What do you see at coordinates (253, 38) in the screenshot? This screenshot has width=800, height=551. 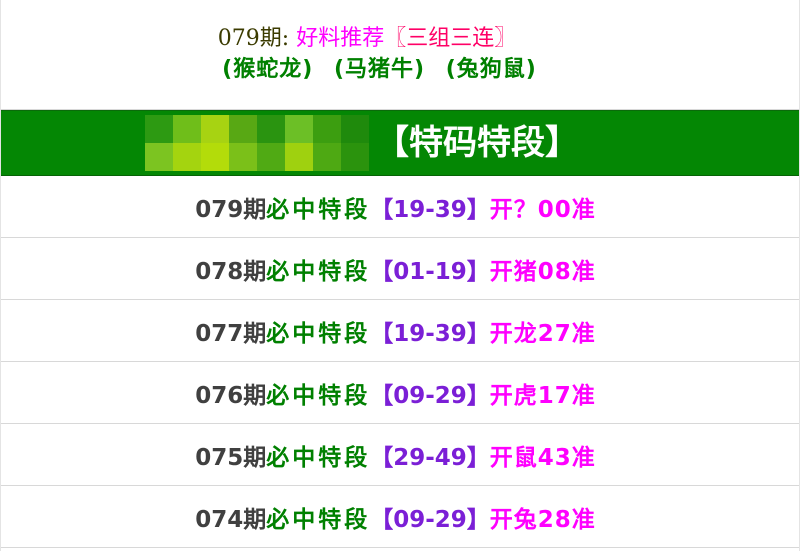 I see `issue-label: 079期:` at bounding box center [253, 38].